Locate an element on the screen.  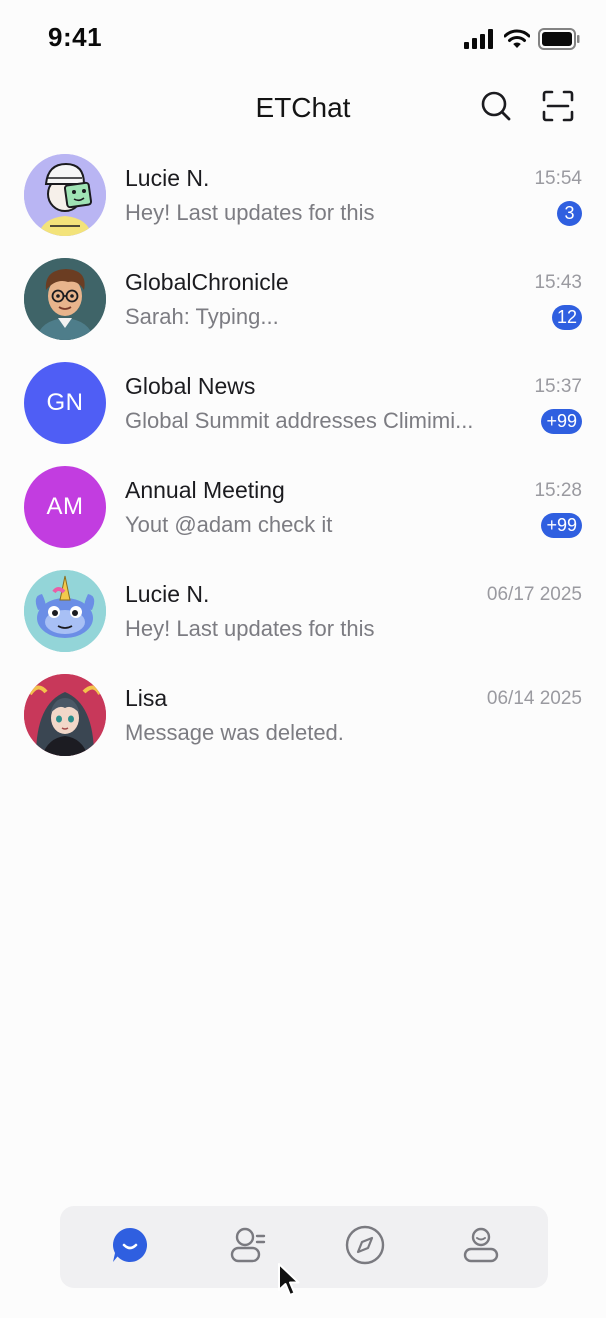
avatar-initials: GN is located at coordinates (65, 402).